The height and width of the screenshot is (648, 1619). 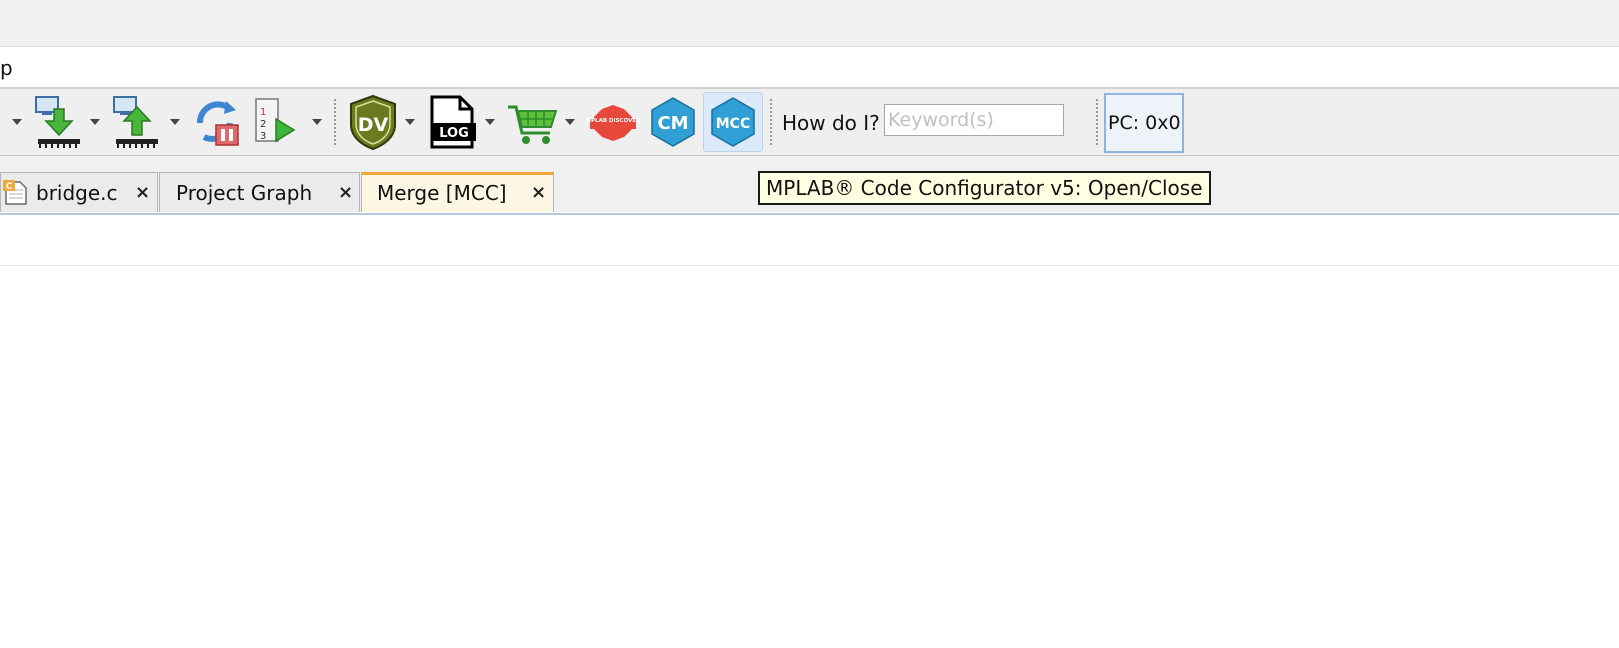 I want to click on discover-label: MPLAB DISCOVER, so click(x=614, y=121).